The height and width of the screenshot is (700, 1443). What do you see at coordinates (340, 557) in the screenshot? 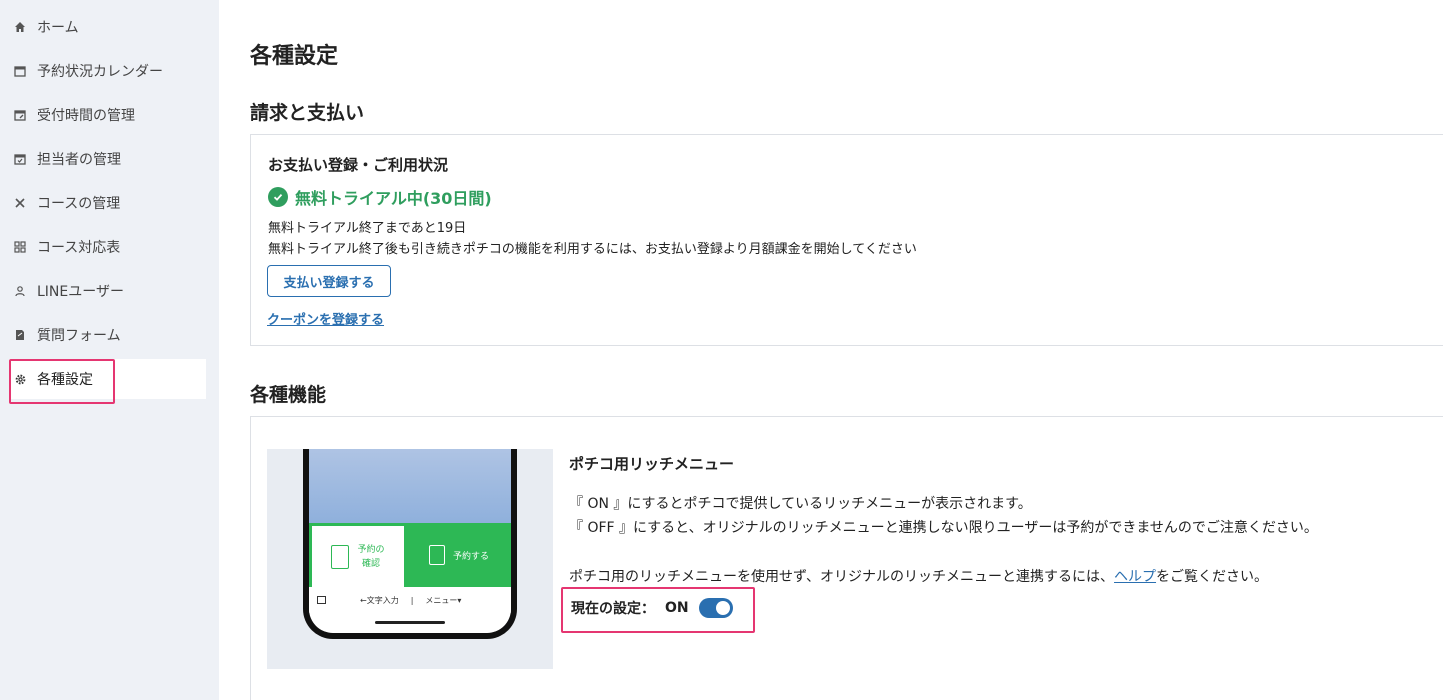
I see `book-icon` at bounding box center [340, 557].